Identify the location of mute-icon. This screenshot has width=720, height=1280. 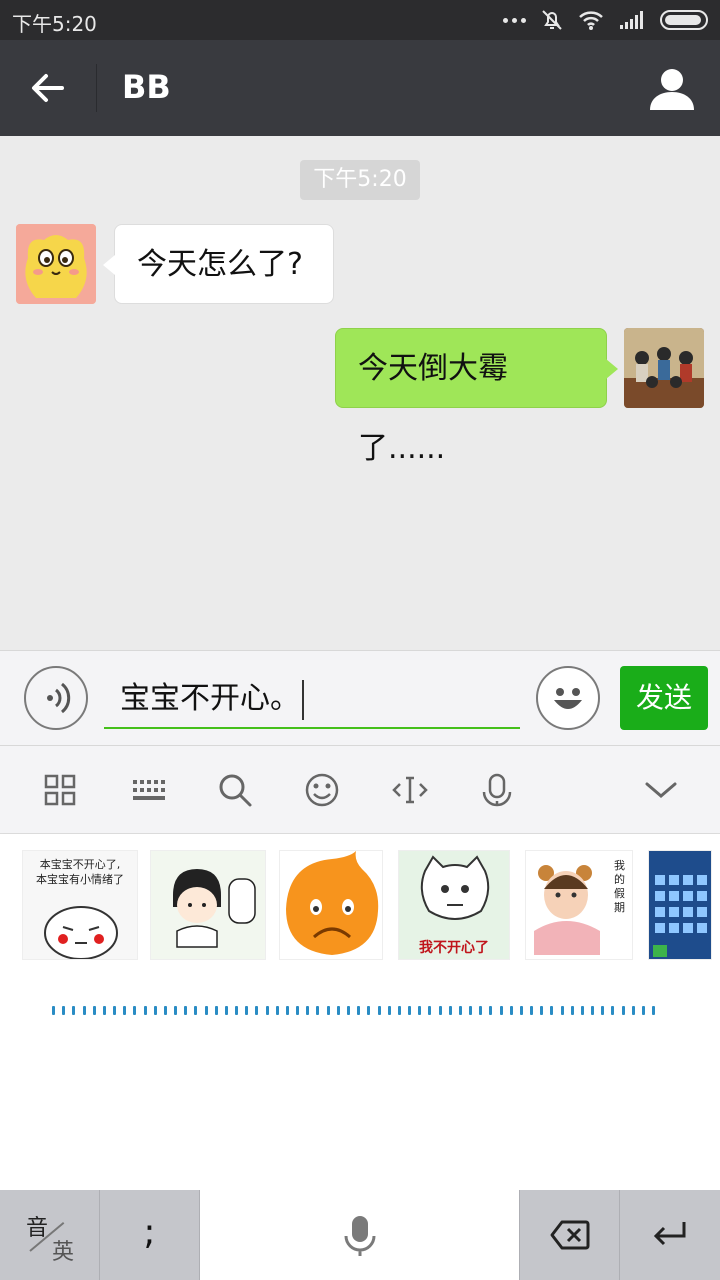
(552, 20).